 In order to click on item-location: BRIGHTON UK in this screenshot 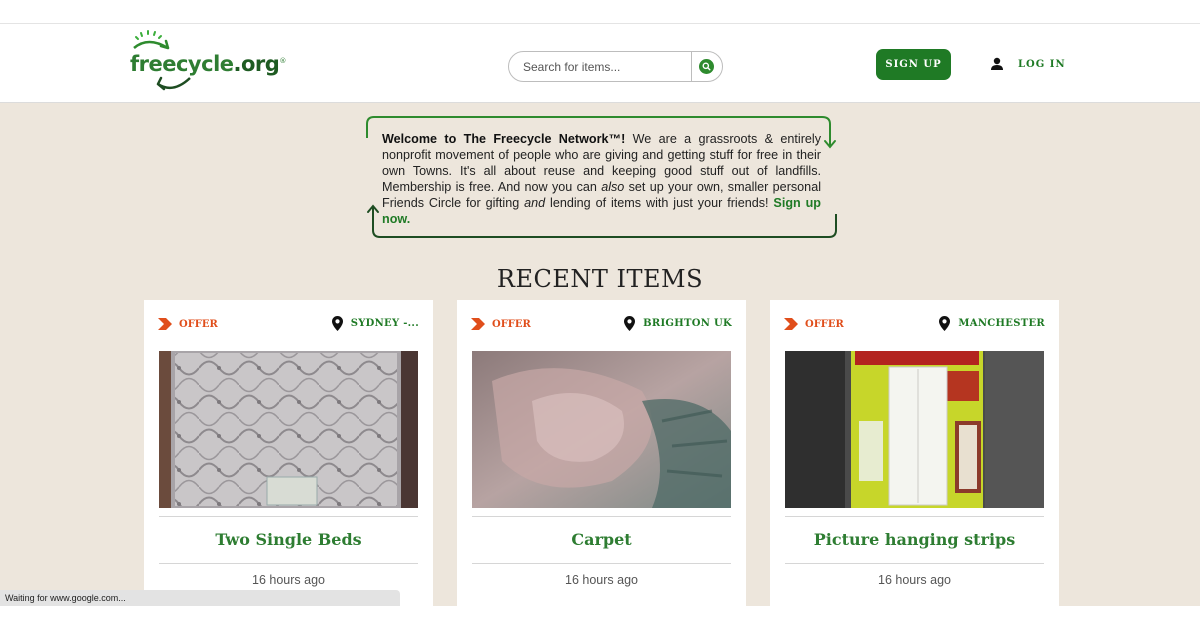, I will do `click(678, 323)`.